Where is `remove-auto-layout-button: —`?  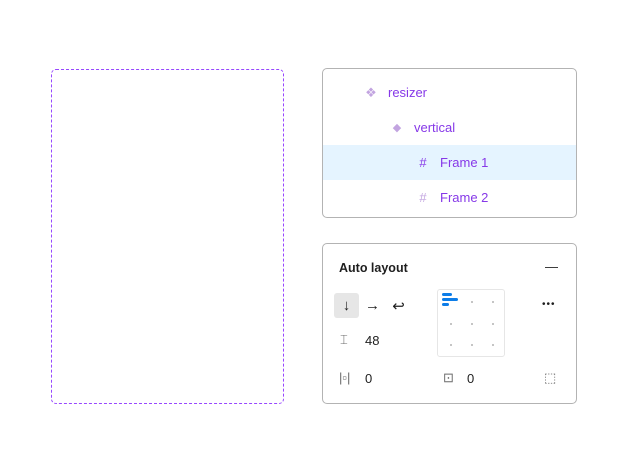
remove-auto-layout-button: — is located at coordinates (551, 266).